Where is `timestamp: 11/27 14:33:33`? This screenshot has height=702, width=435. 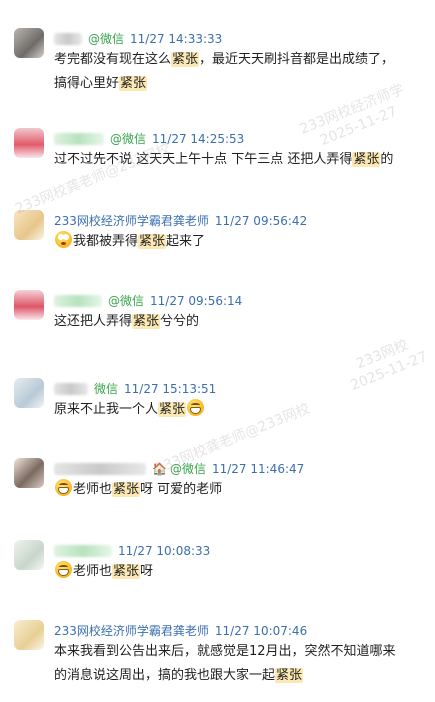 timestamp: 11/27 14:33:33 is located at coordinates (176, 39).